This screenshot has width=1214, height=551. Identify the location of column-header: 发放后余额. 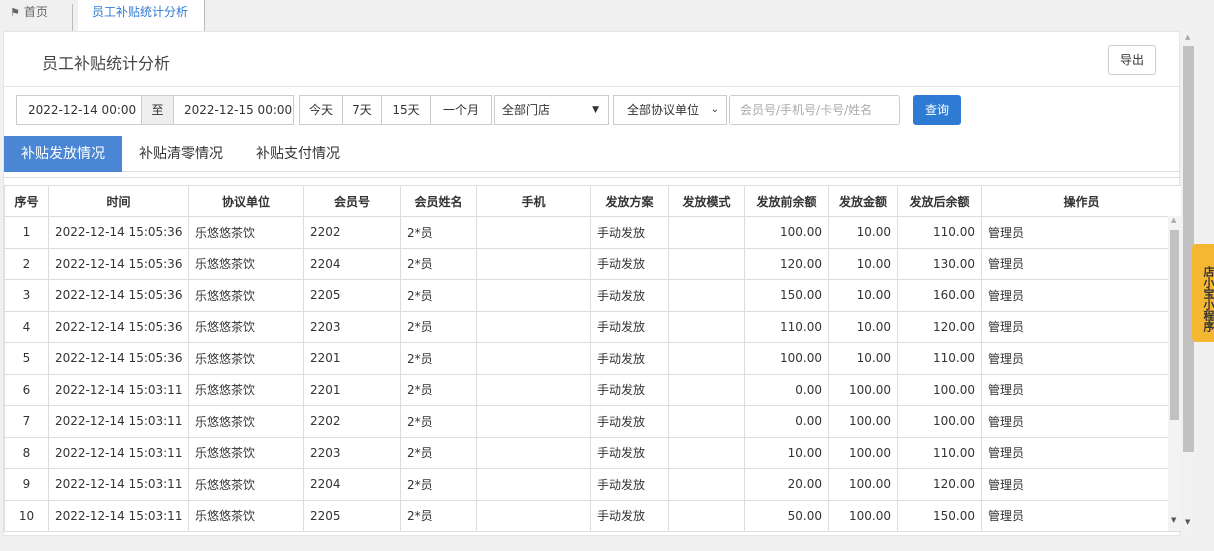
(939, 201).